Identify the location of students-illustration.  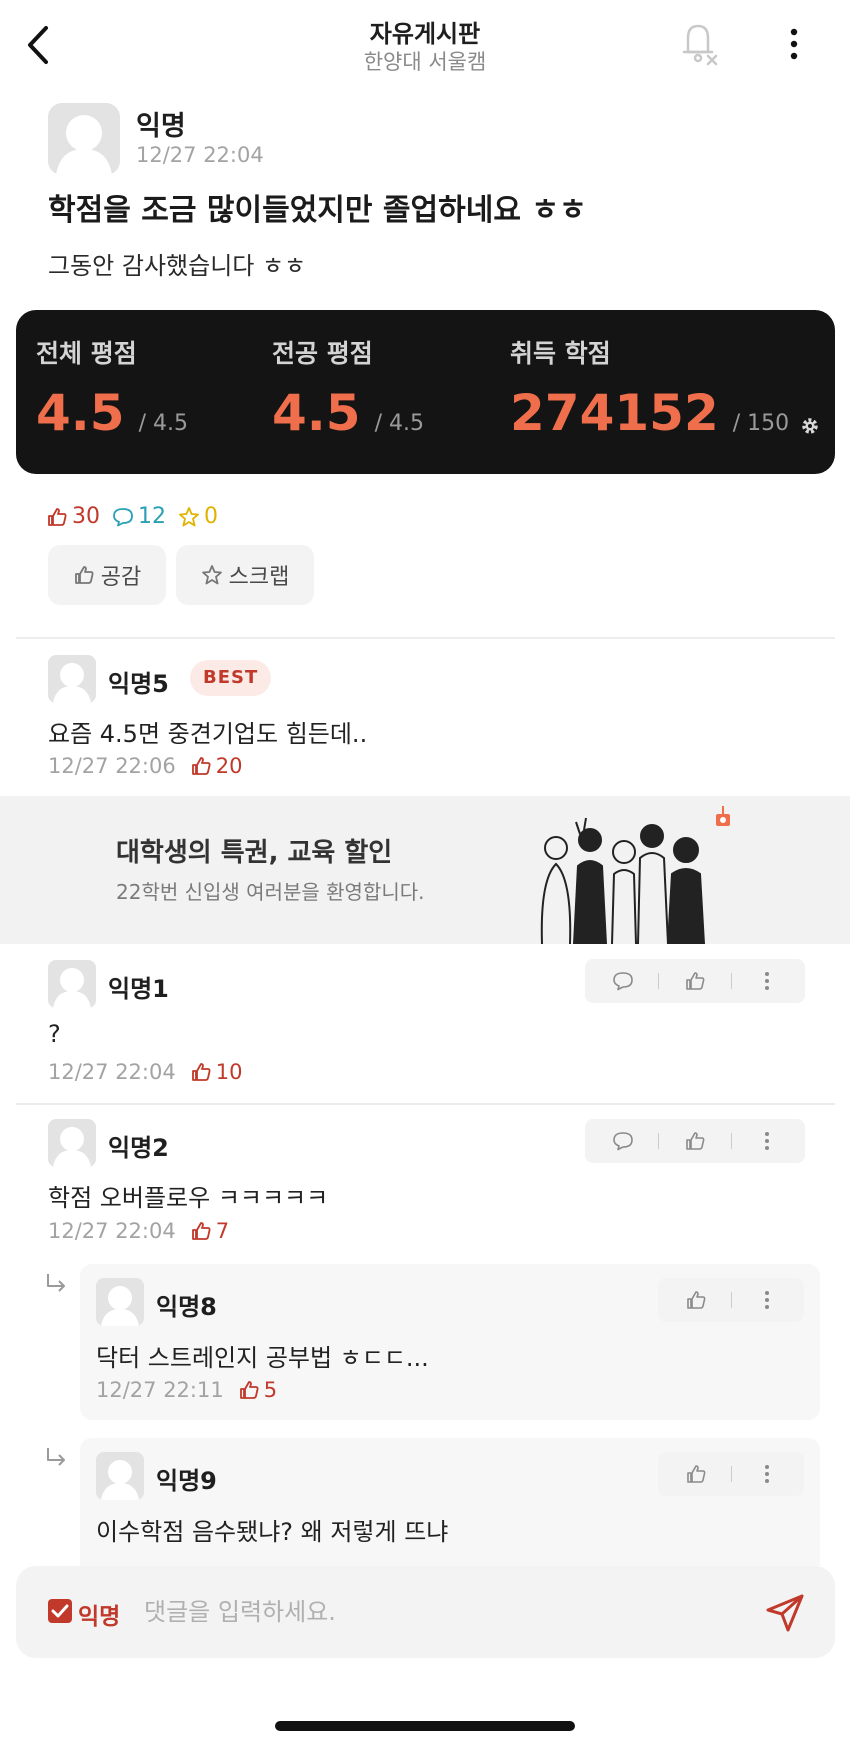
(635, 875).